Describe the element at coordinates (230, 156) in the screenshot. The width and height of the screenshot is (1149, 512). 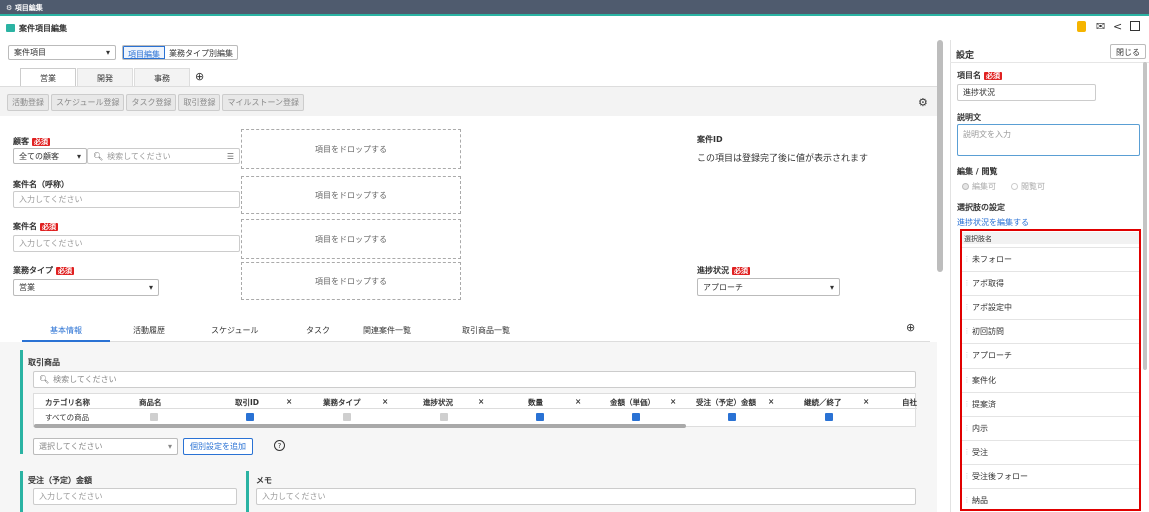
I see `filter-icon: ☰` at that location.